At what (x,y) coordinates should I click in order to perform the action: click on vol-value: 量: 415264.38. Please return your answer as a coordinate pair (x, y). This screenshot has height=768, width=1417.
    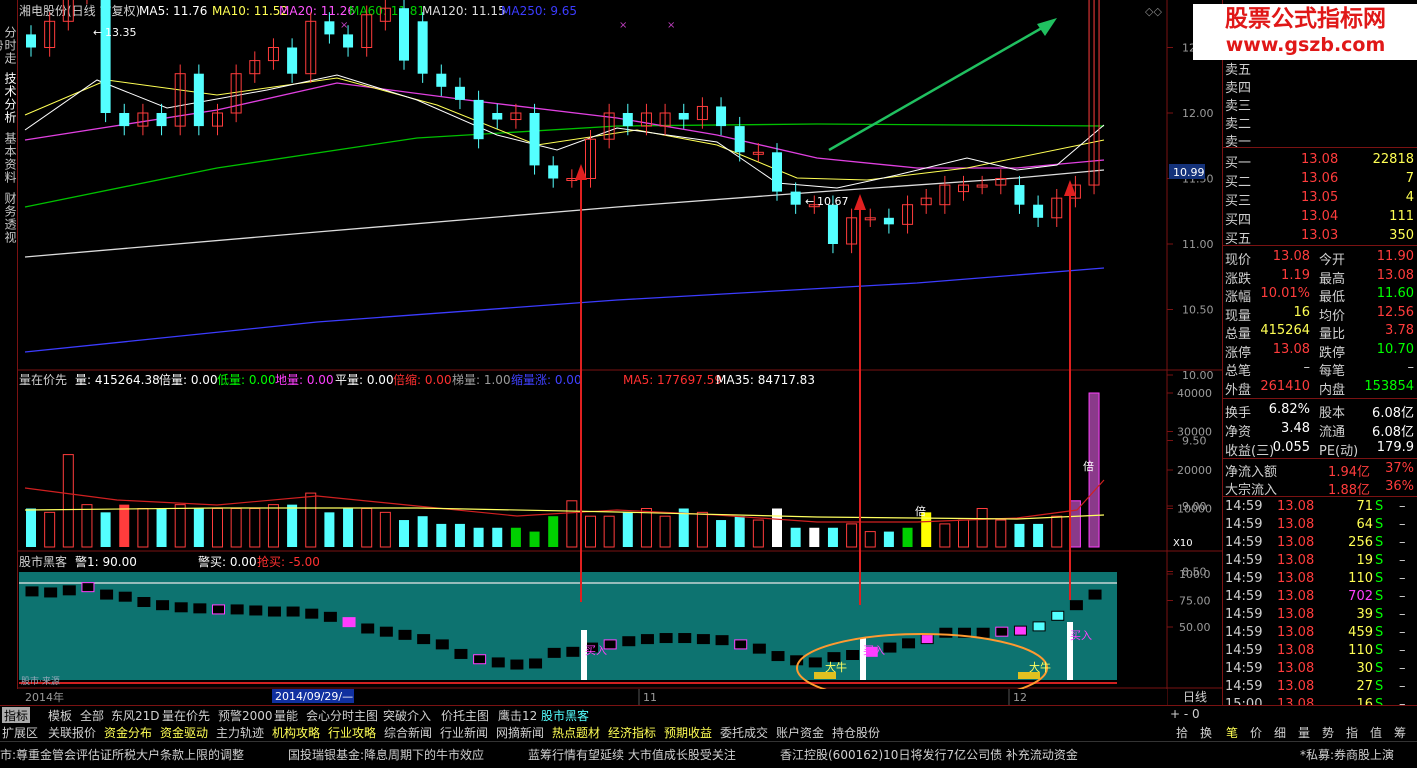
    Looking at the image, I should click on (117, 380).